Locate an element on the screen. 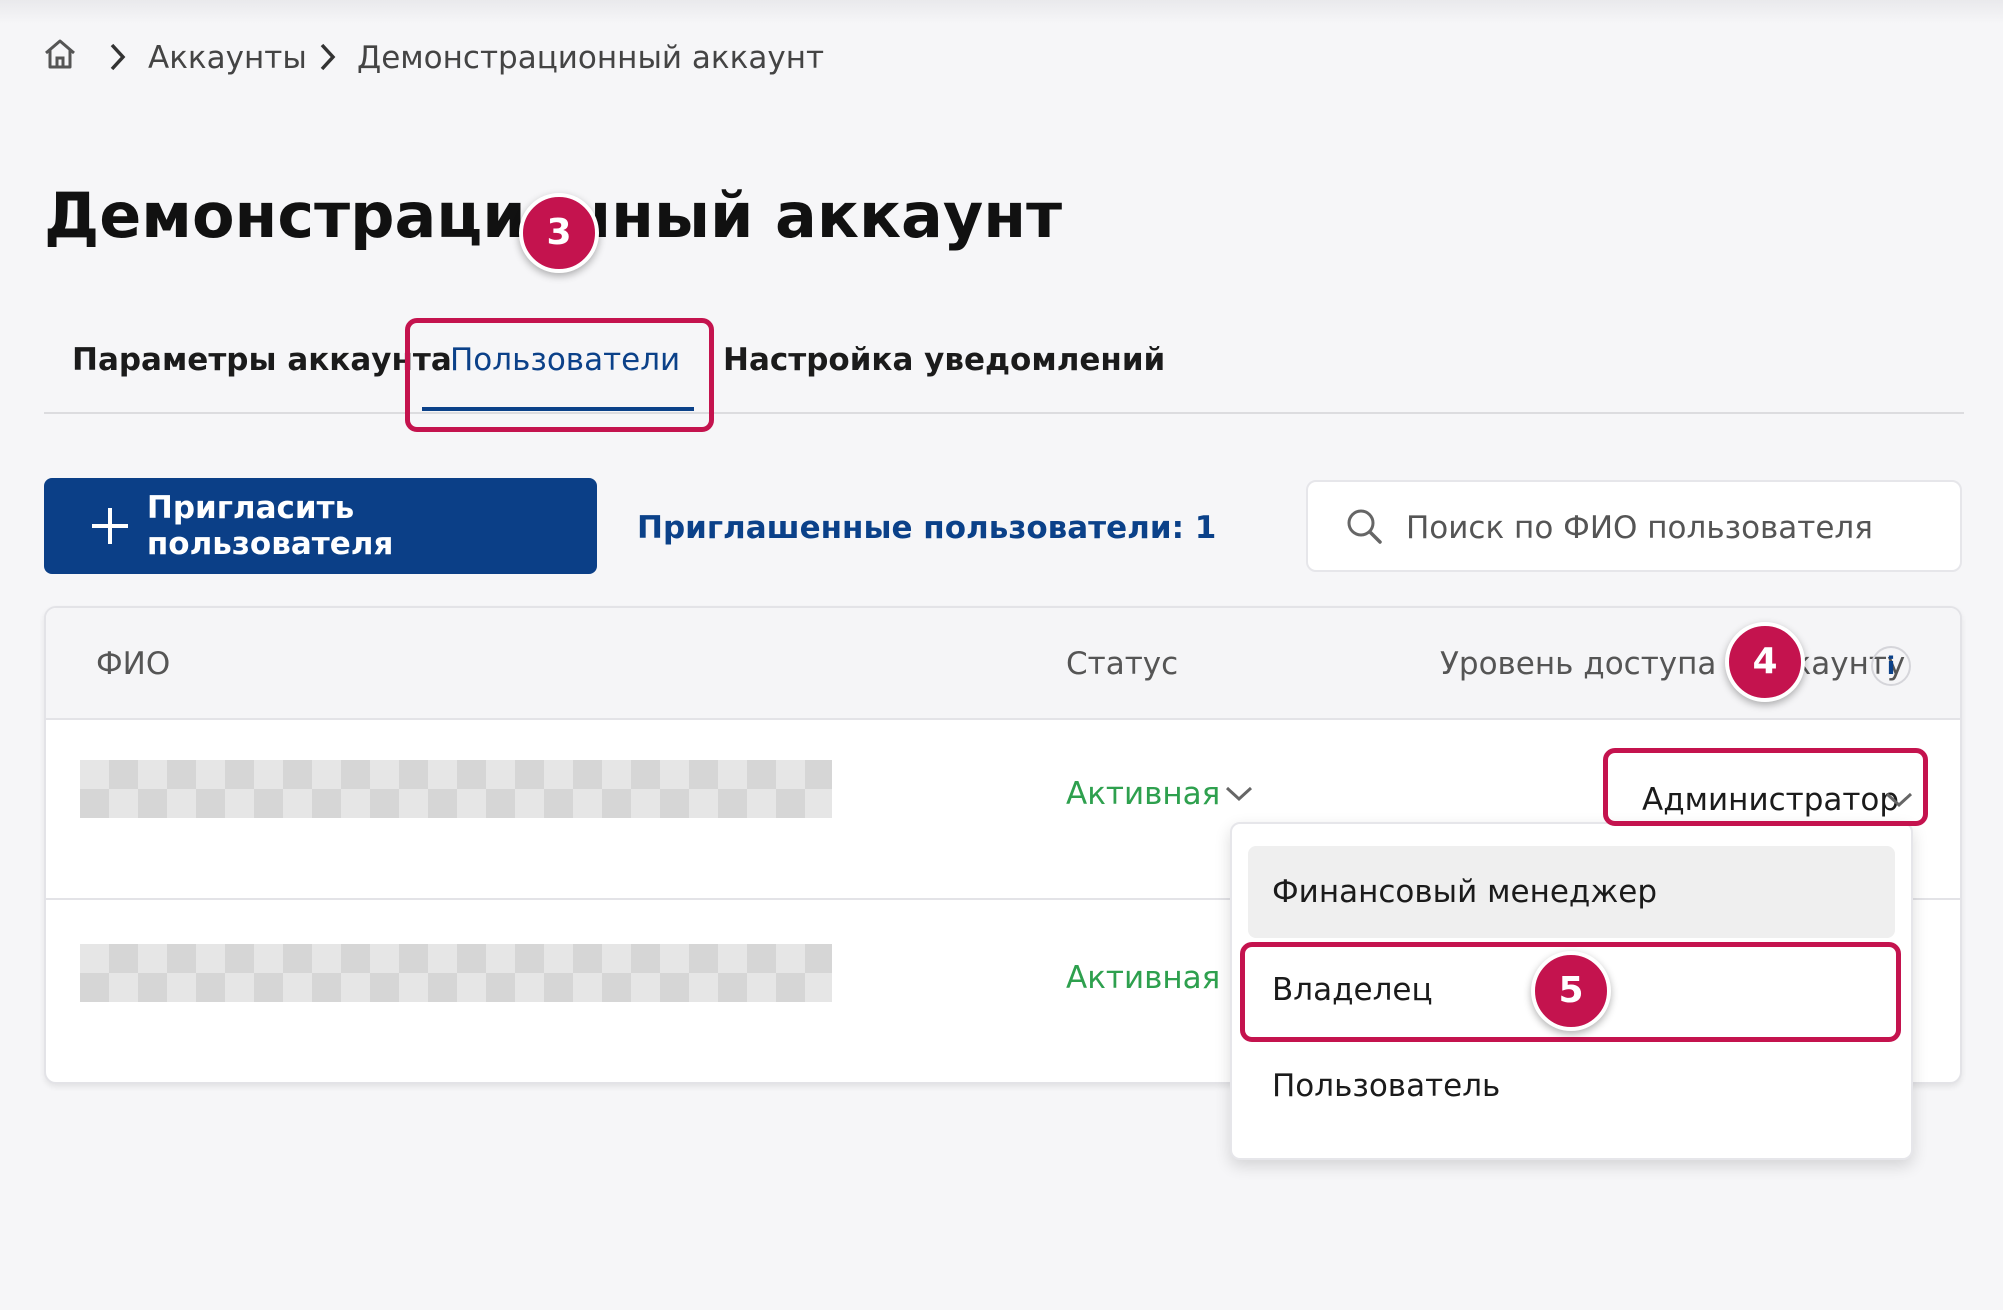 The height and width of the screenshot is (1310, 2003). annotation-highlight-users-tab is located at coordinates (559, 375).